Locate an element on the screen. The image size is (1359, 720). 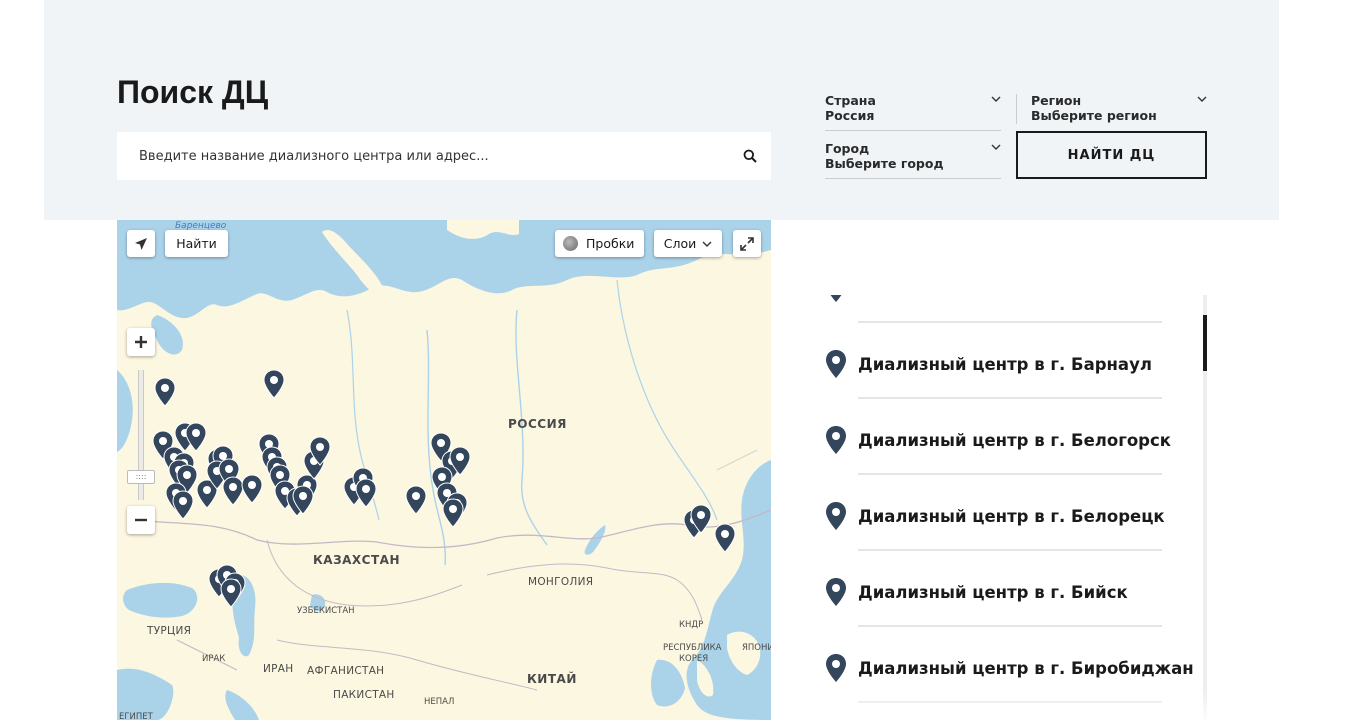
list-fade-overlay is located at coordinates (1065, 705).